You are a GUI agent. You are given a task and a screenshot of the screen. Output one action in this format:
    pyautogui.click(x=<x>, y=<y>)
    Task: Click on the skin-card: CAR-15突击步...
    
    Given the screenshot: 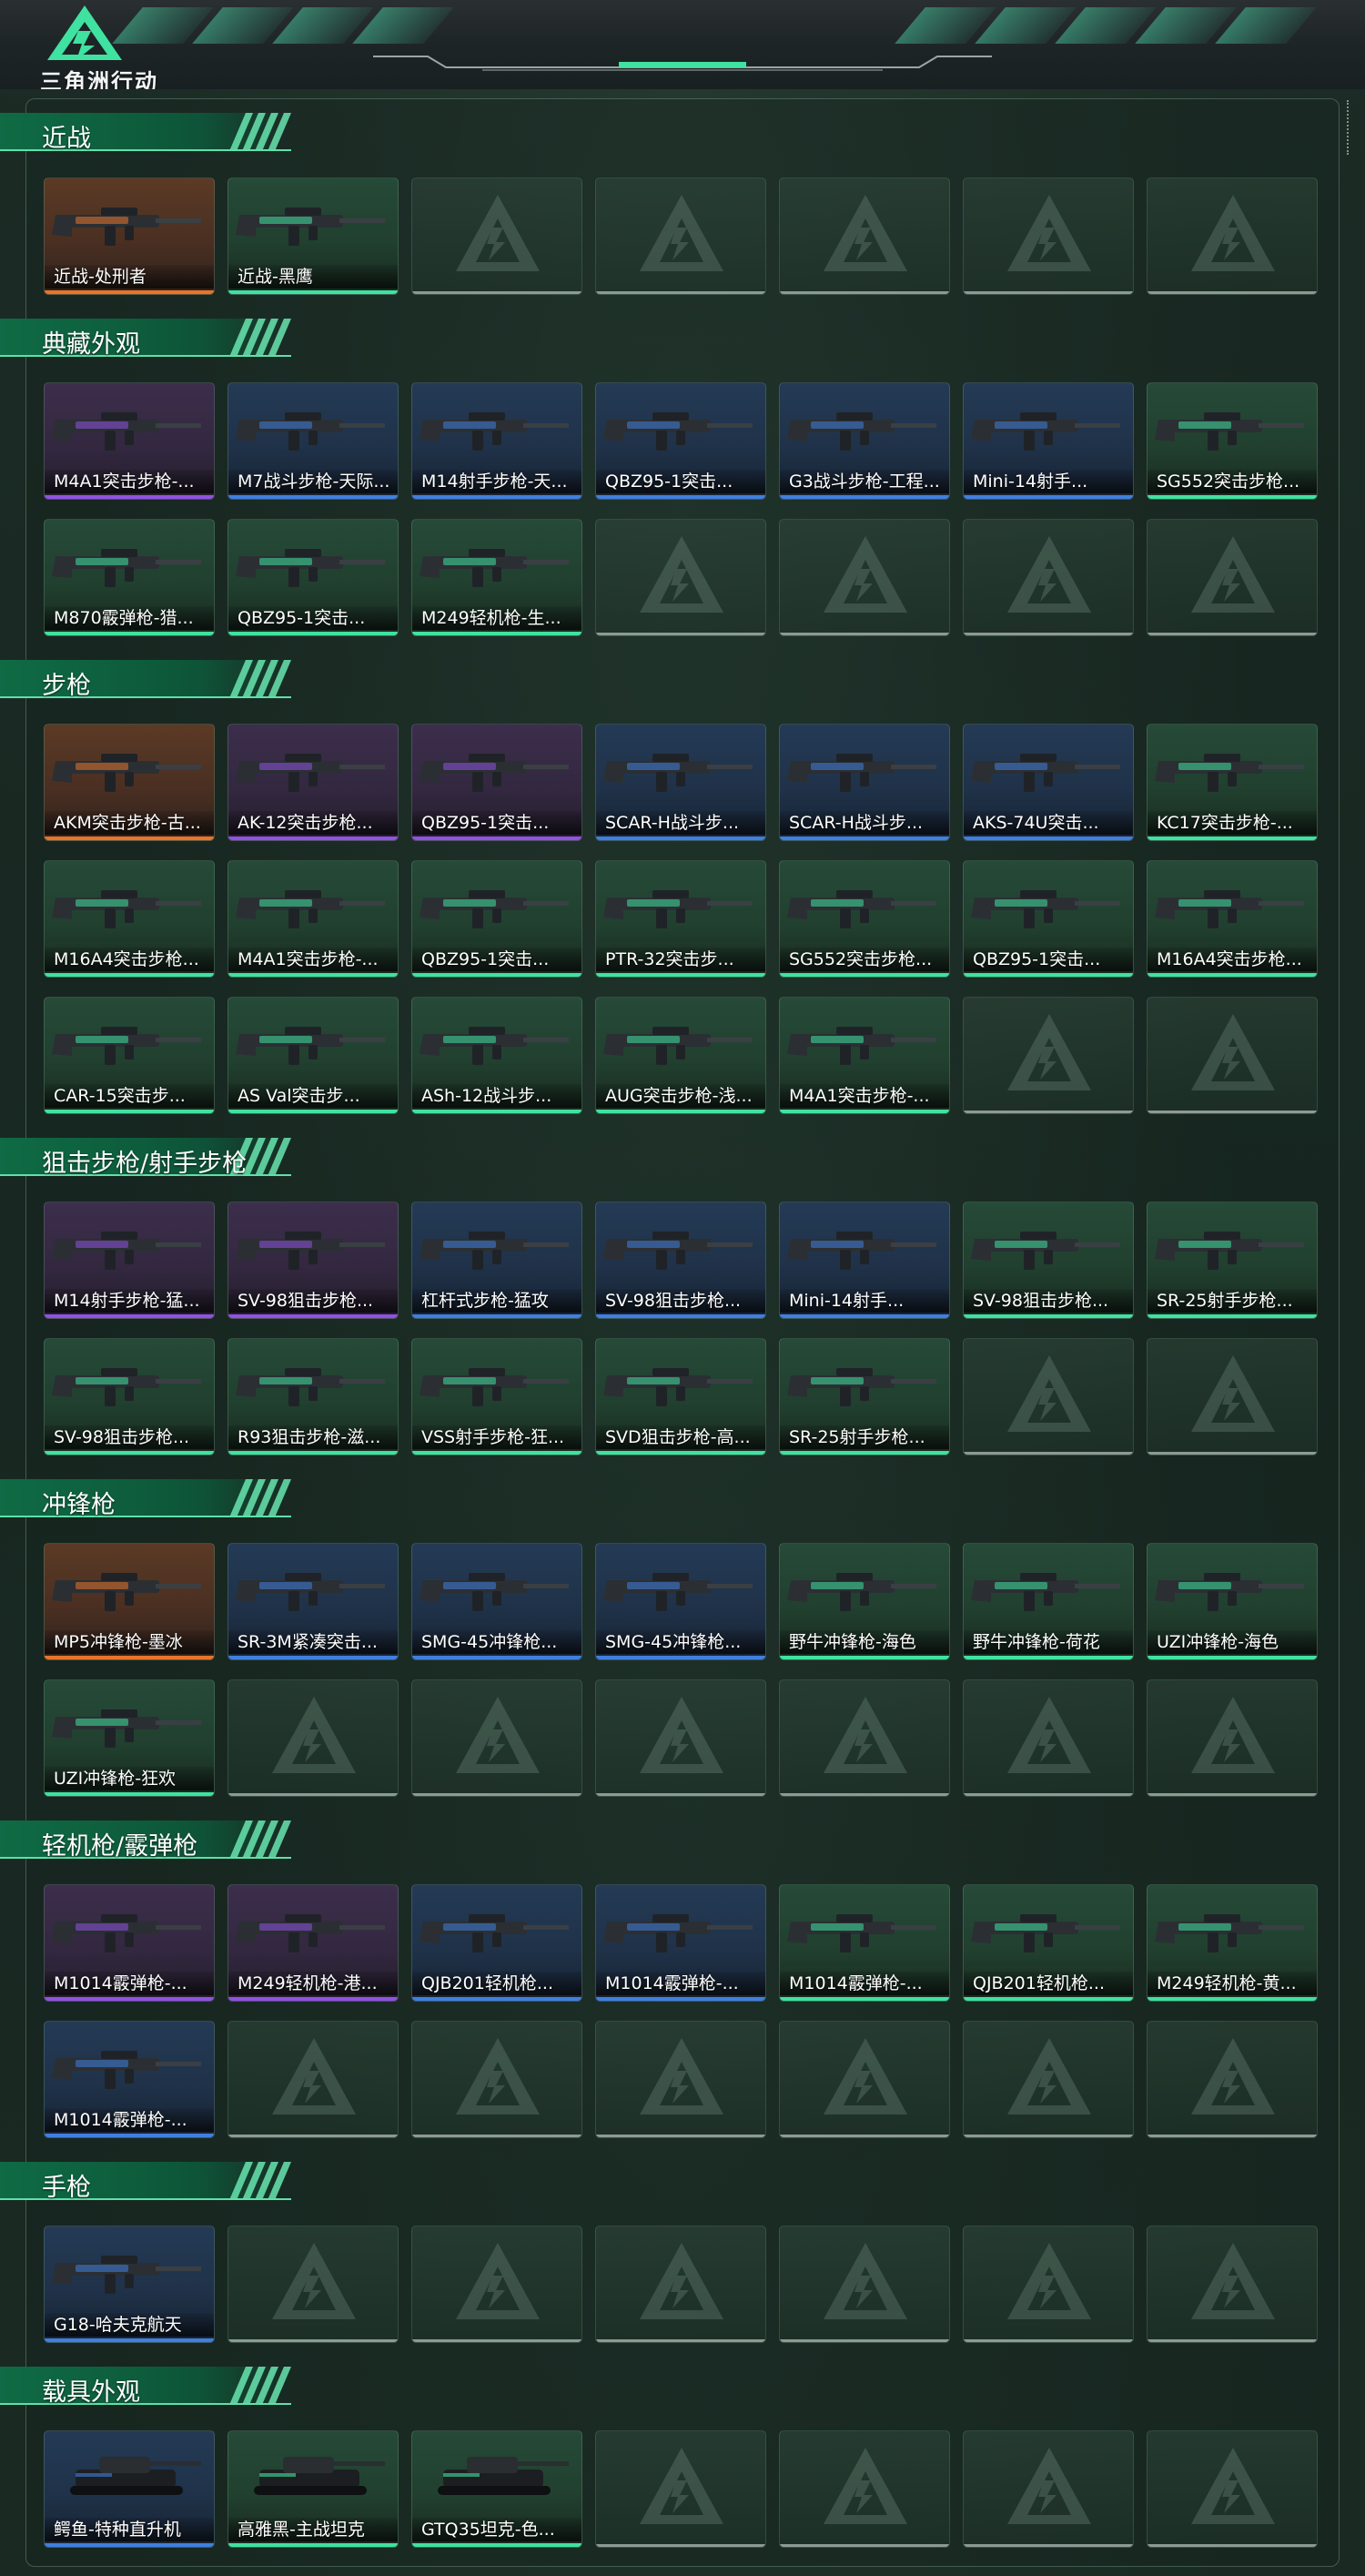 What is the action you would take?
    pyautogui.click(x=130, y=1055)
    